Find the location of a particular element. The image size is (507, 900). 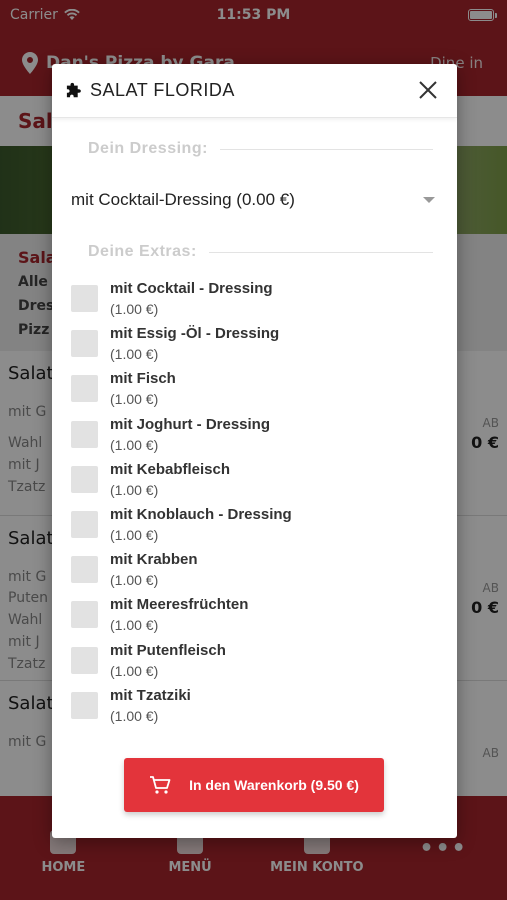

extra-name: mit Essig -Öl - Dressing is located at coordinates (195, 334).